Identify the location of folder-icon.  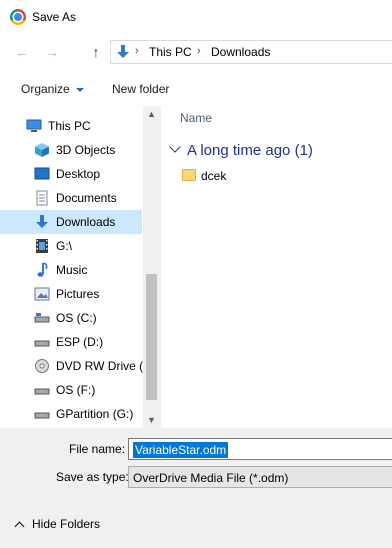
(189, 175).